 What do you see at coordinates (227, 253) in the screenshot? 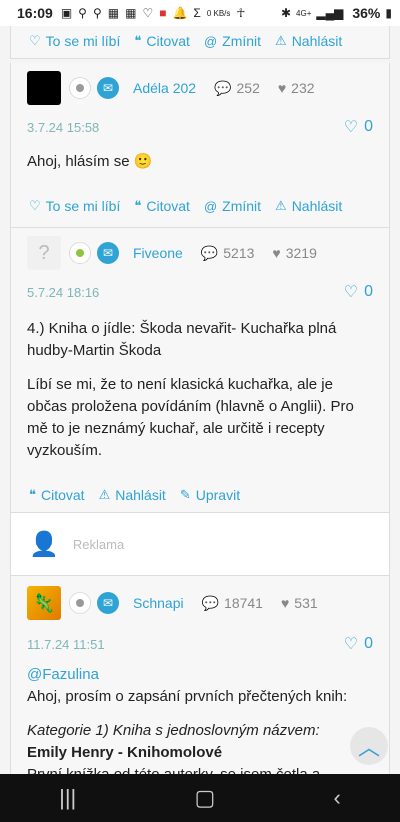
I see `comment-count: 💬 5213` at bounding box center [227, 253].